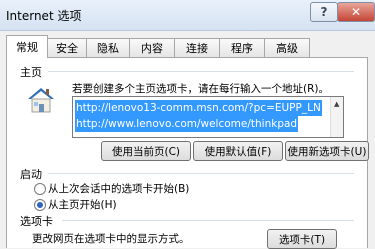 The image size is (375, 249). I want to click on help-icon: ?, so click(324, 12).